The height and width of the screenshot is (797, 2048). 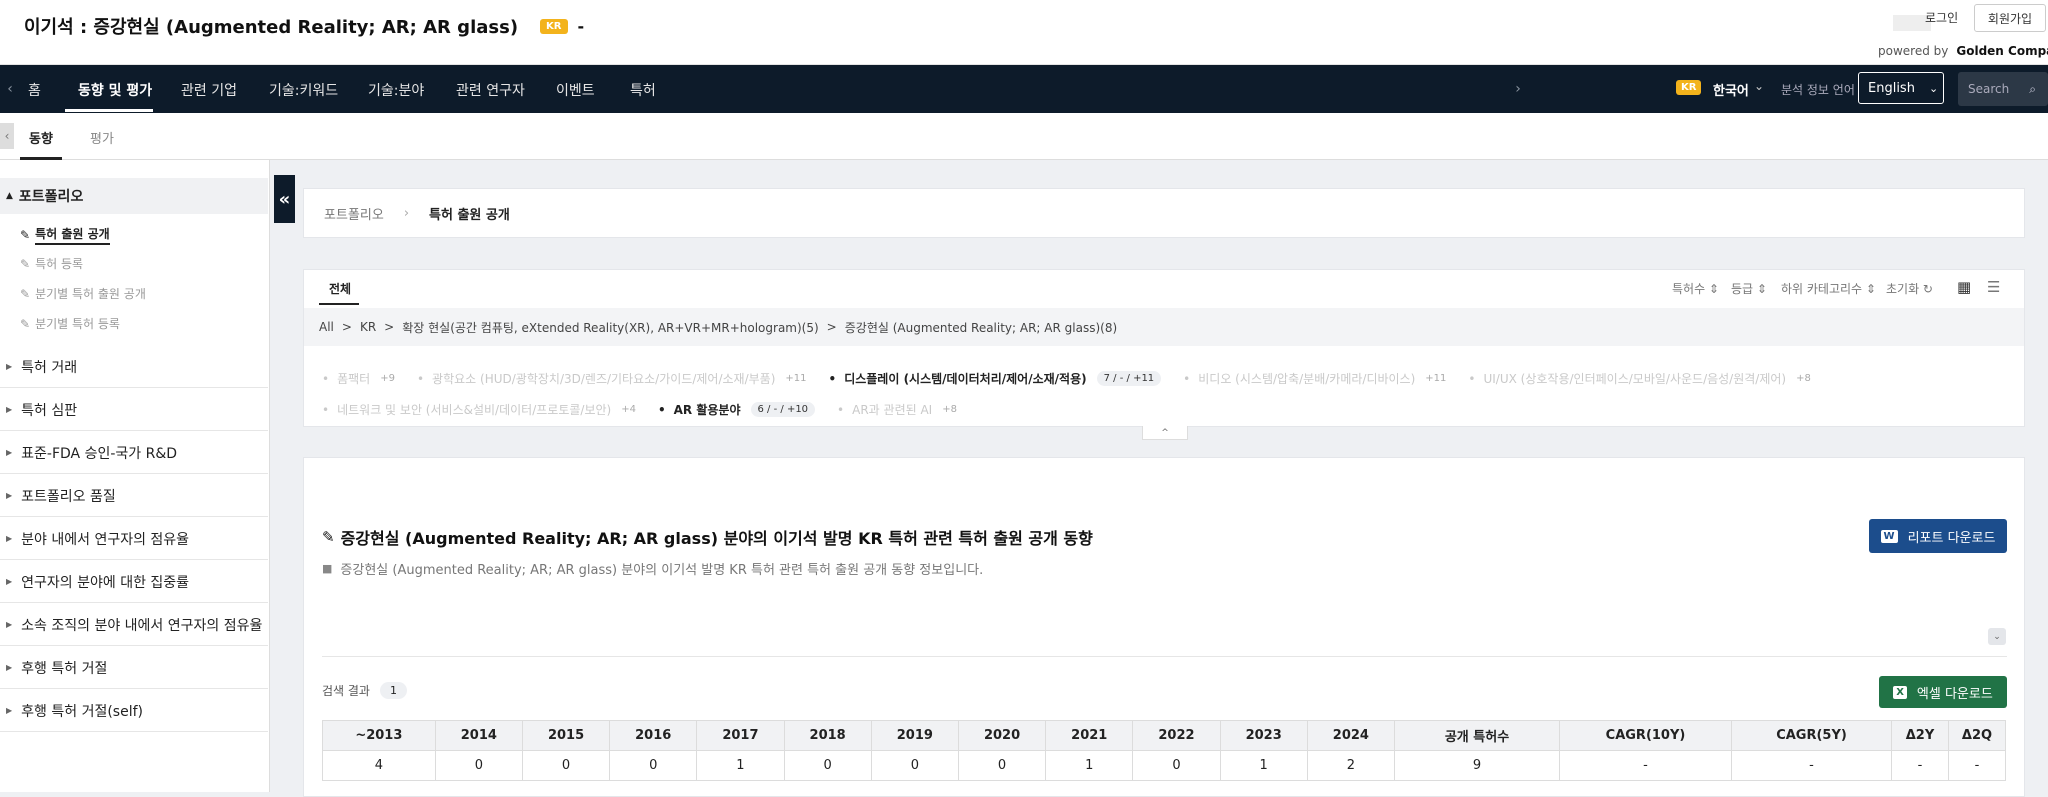 I want to click on category-tag: • AR 활용분야 6 / - / +10, so click(x=737, y=409).